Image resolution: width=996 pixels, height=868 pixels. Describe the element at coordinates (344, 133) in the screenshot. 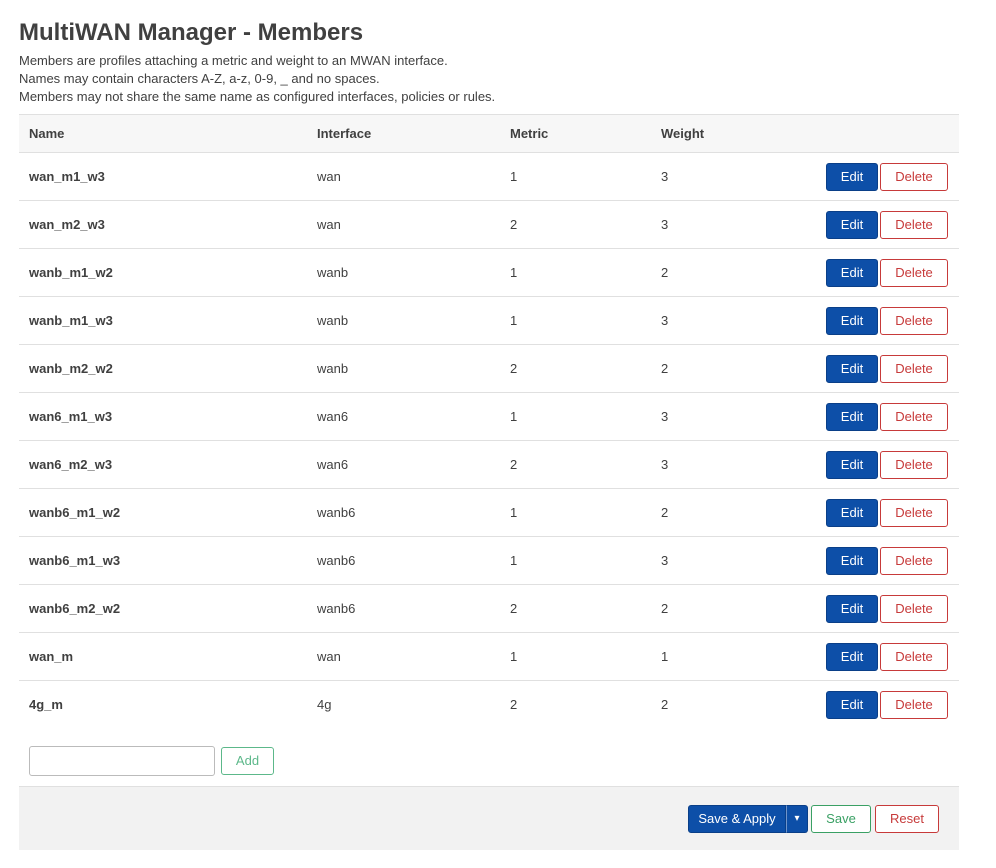

I see `header-interface: Interface` at that location.